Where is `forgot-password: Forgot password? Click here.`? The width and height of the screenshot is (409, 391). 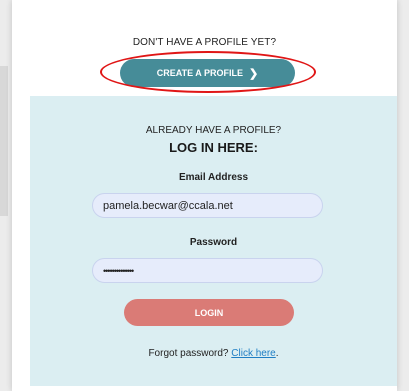 forgot-password: Forgot password? Click here. is located at coordinates (213, 353).